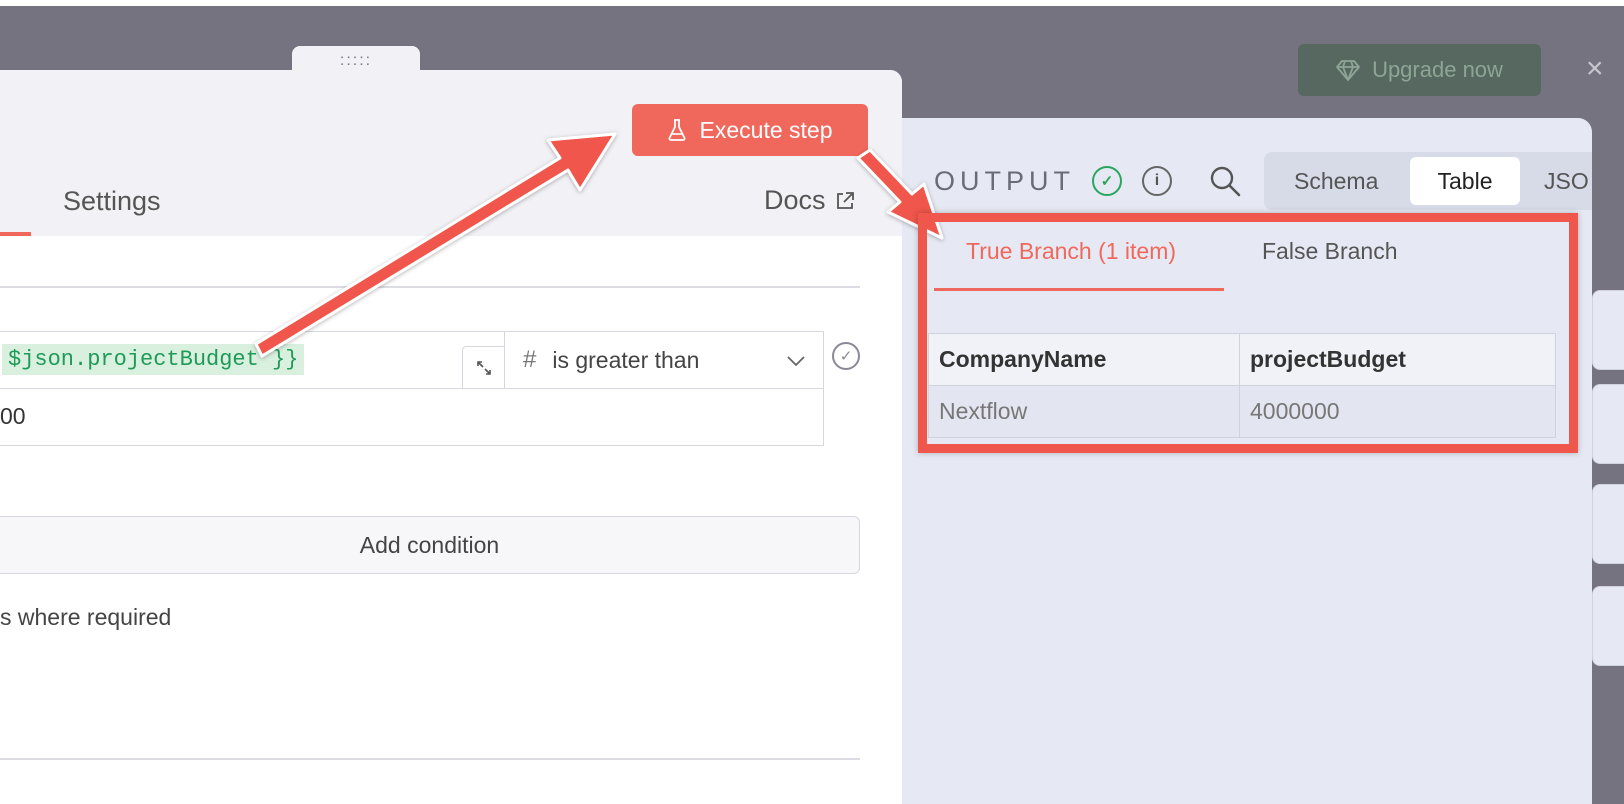  What do you see at coordinates (1004, 181) in the screenshot?
I see `output-title: OUTPUT` at bounding box center [1004, 181].